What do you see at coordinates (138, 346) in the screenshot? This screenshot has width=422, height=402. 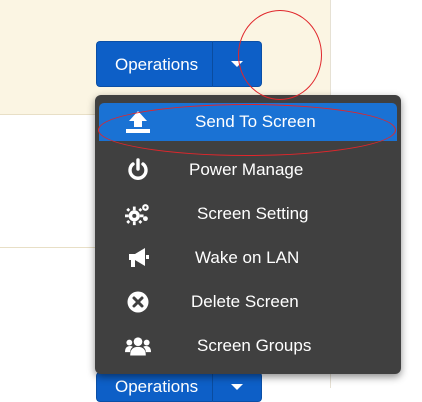 I see `users-icon` at bounding box center [138, 346].